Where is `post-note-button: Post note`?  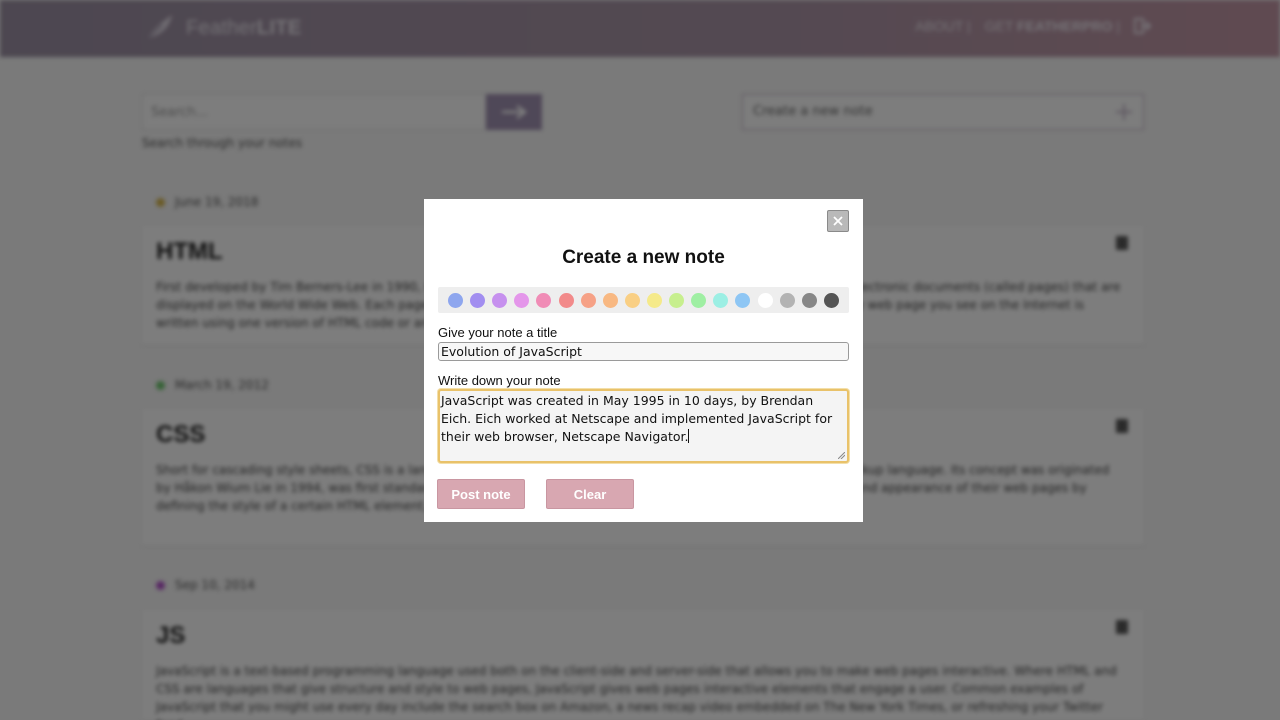
post-note-button: Post note is located at coordinates (481, 494).